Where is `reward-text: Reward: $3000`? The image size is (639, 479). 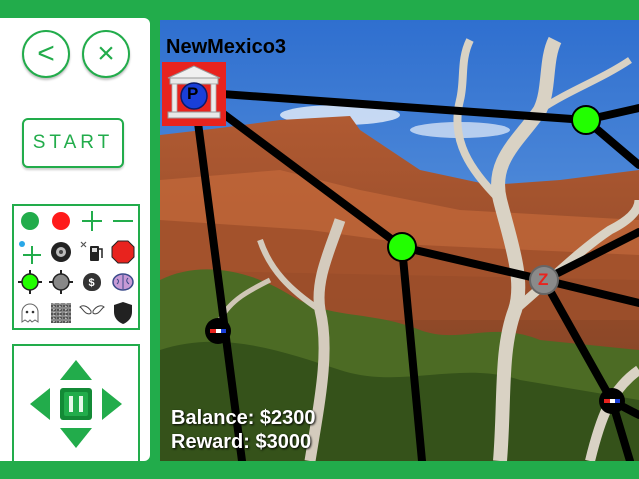
reward-text: Reward: $3000 is located at coordinates (241, 442).